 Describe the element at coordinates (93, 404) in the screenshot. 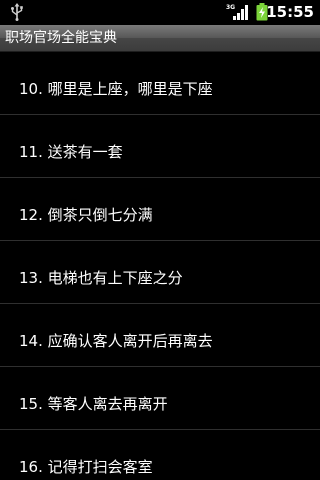

I see `list-item-label: 15. 等客人离去再离开` at that location.